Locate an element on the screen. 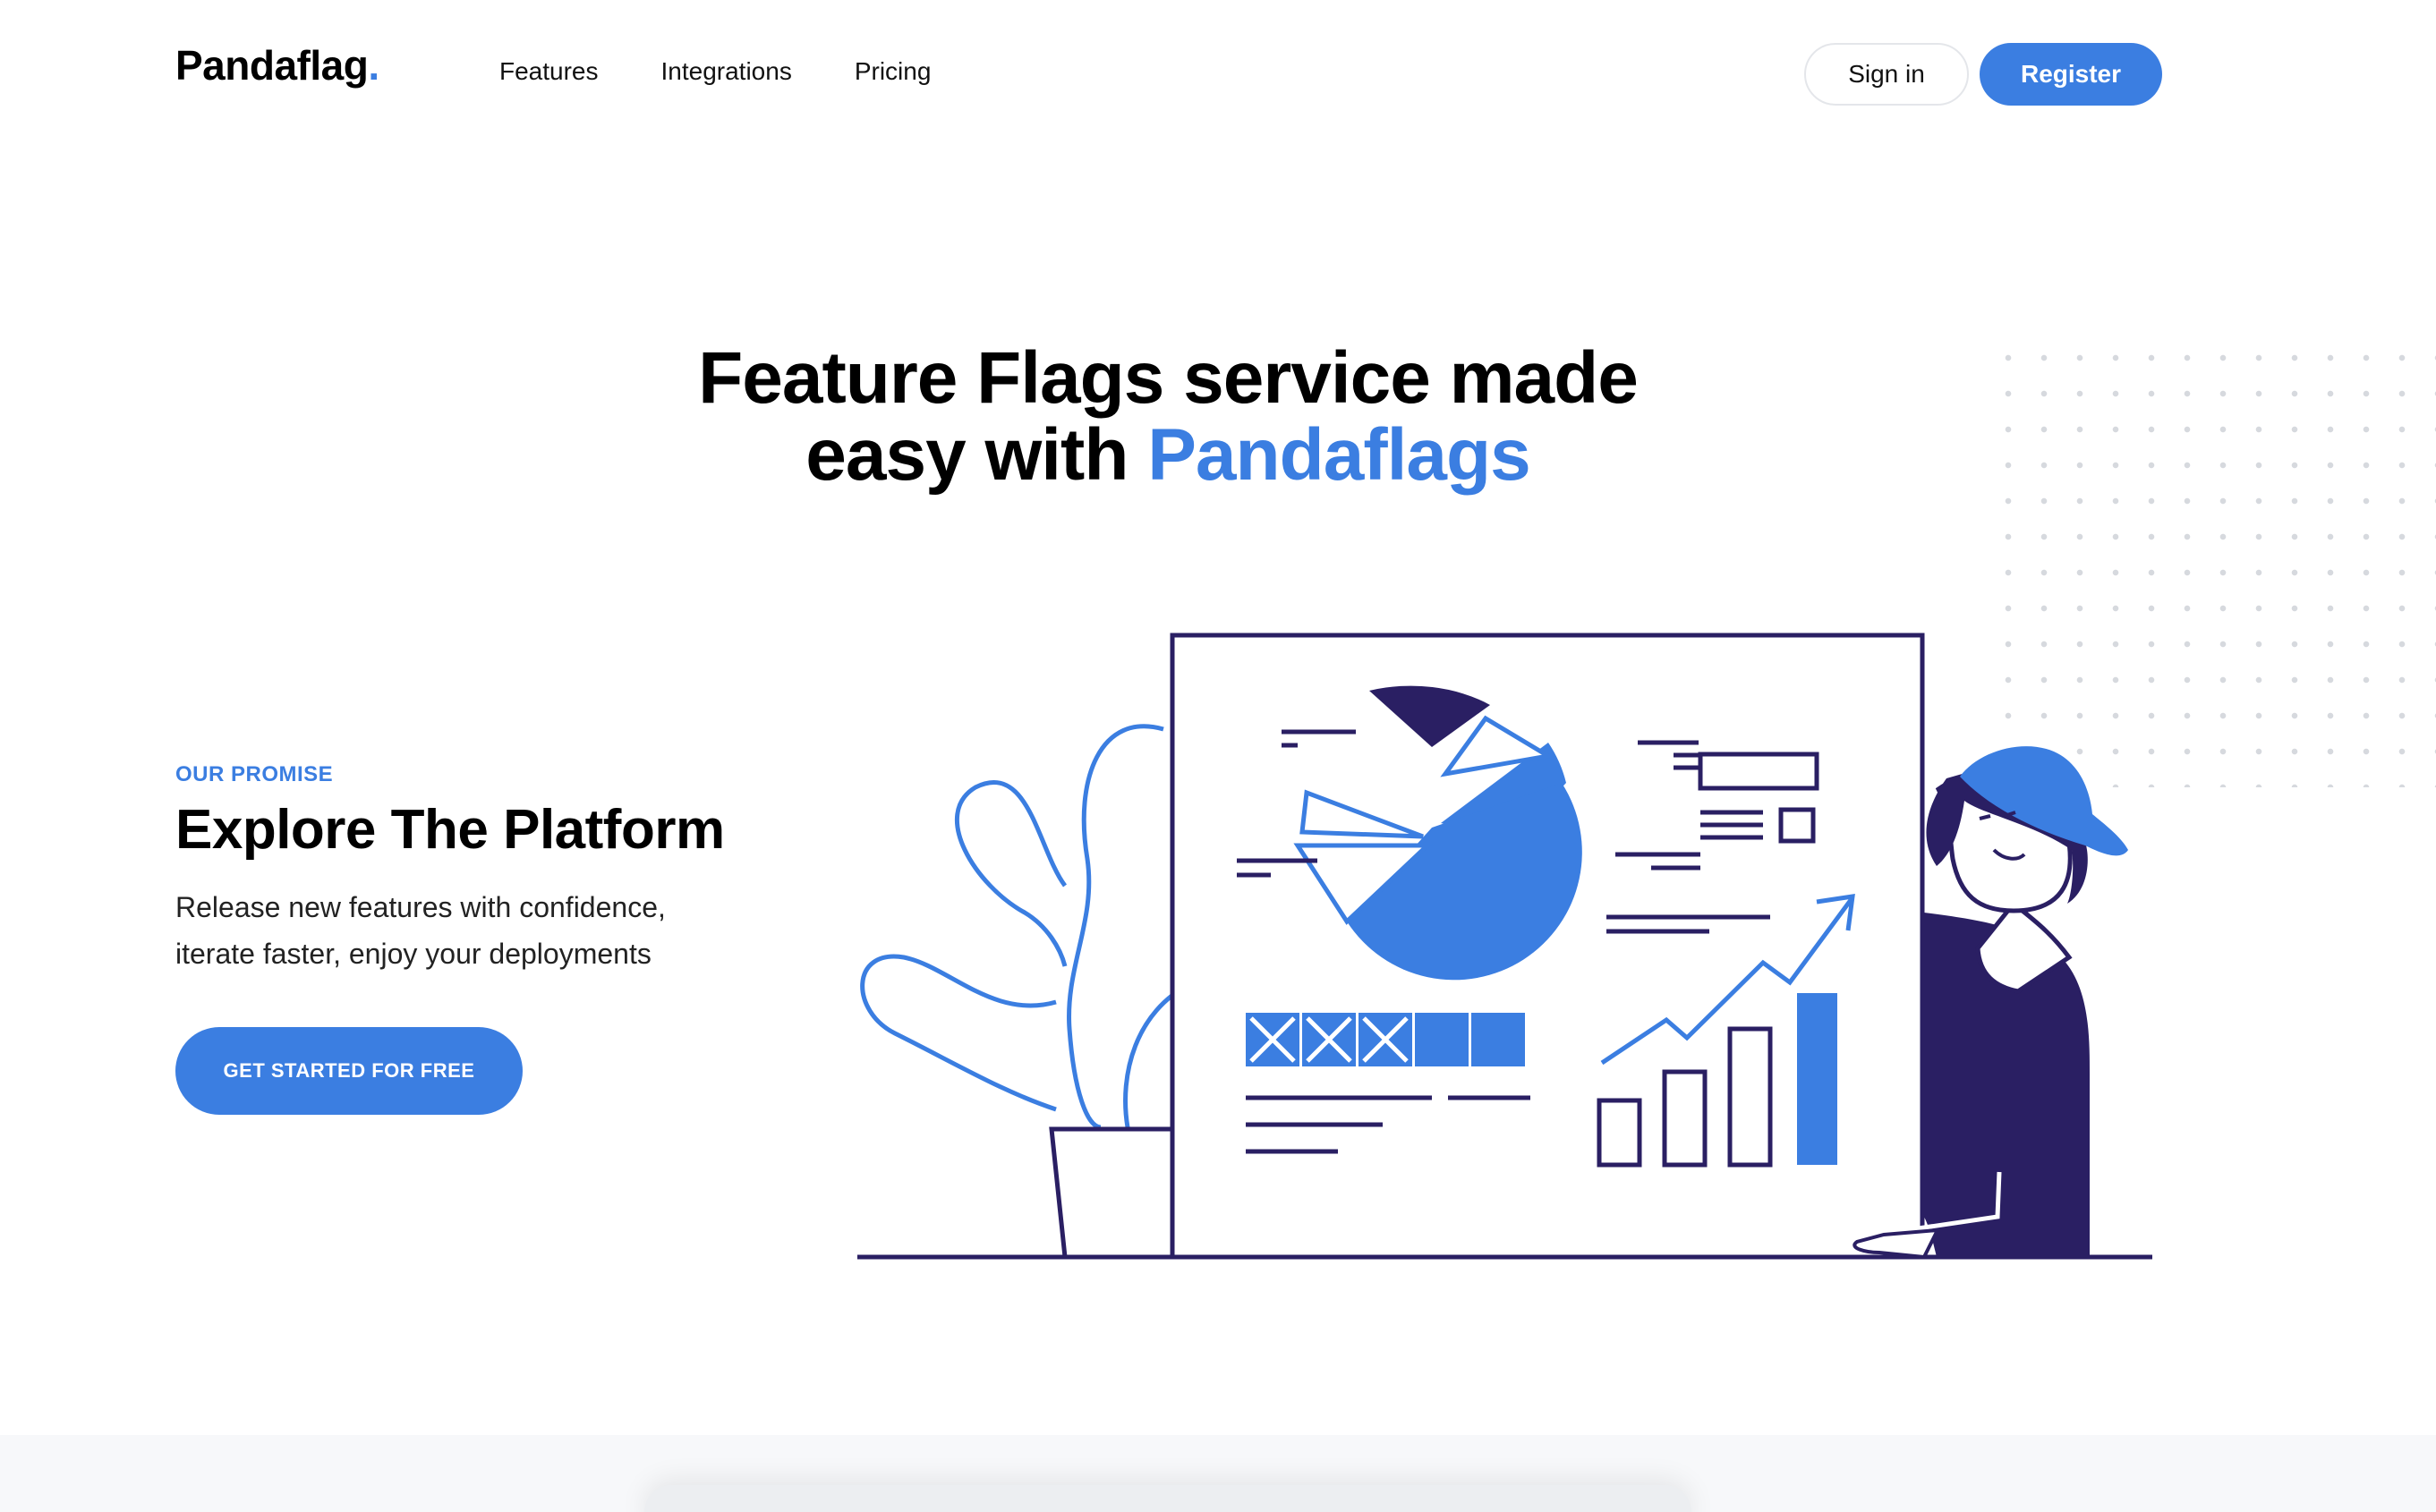  main-nav: Features Integrations Pricing is located at coordinates (715, 71).